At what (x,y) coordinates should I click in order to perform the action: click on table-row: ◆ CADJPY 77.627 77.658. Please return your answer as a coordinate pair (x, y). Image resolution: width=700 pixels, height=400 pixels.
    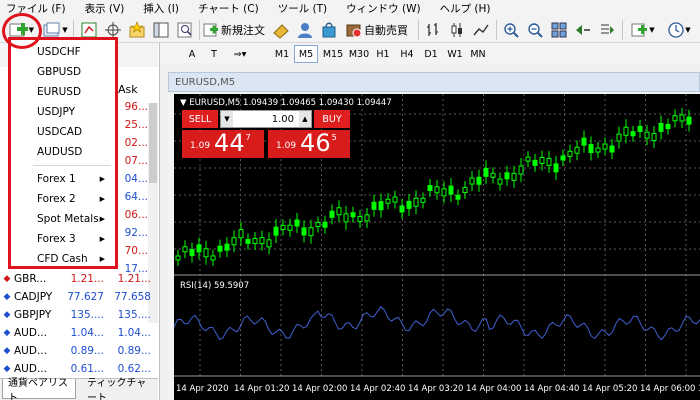
    Looking at the image, I should click on (79, 297).